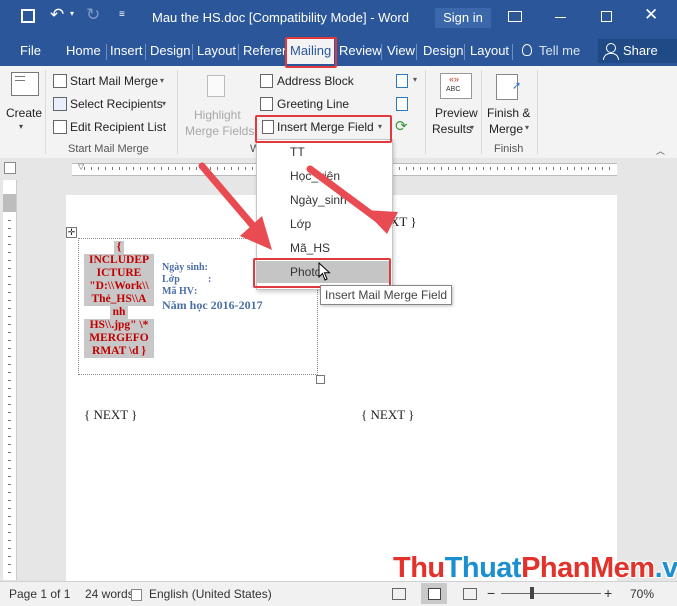 The image size is (677, 606). I want to click on web-layout-icon, so click(470, 594).